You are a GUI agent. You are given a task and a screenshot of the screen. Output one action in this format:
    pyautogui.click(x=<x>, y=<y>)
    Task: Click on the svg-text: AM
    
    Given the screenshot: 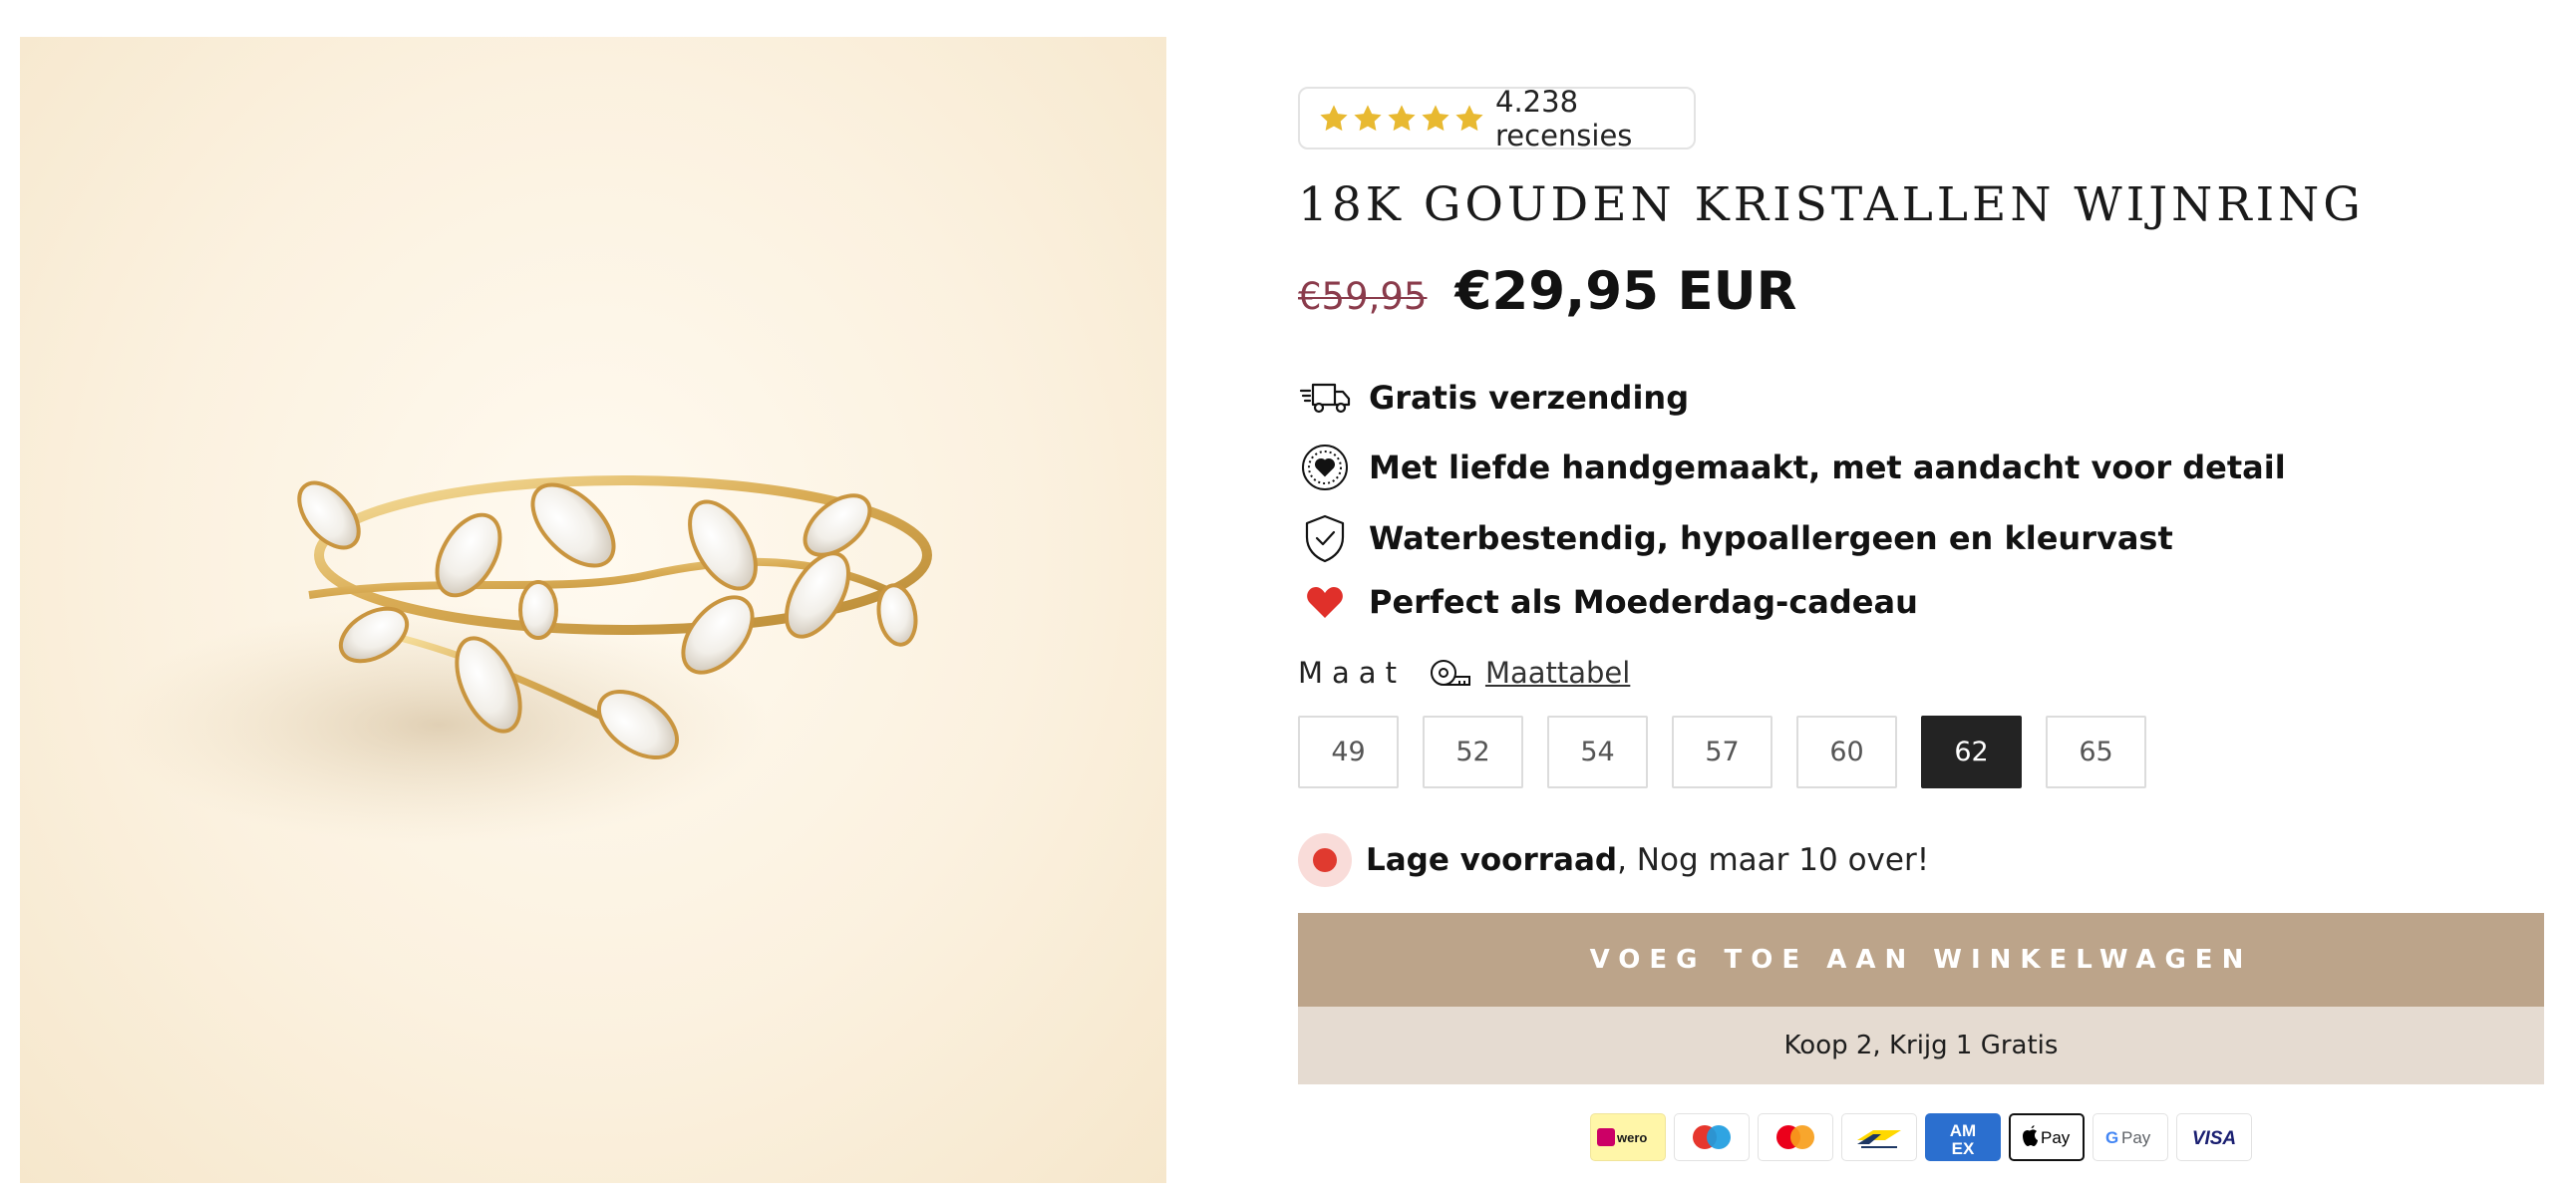 What is the action you would take?
    pyautogui.click(x=1963, y=1130)
    